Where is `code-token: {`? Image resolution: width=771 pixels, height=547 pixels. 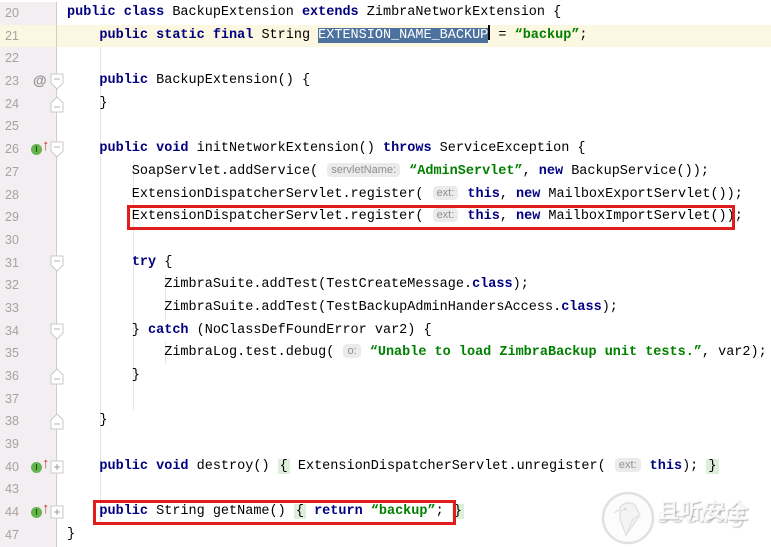 code-token: { is located at coordinates (164, 262).